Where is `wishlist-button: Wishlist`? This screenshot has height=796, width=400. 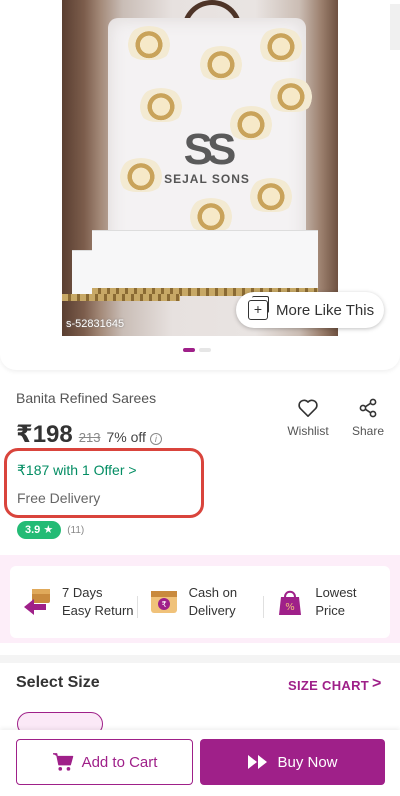 wishlist-button: Wishlist is located at coordinates (308, 418).